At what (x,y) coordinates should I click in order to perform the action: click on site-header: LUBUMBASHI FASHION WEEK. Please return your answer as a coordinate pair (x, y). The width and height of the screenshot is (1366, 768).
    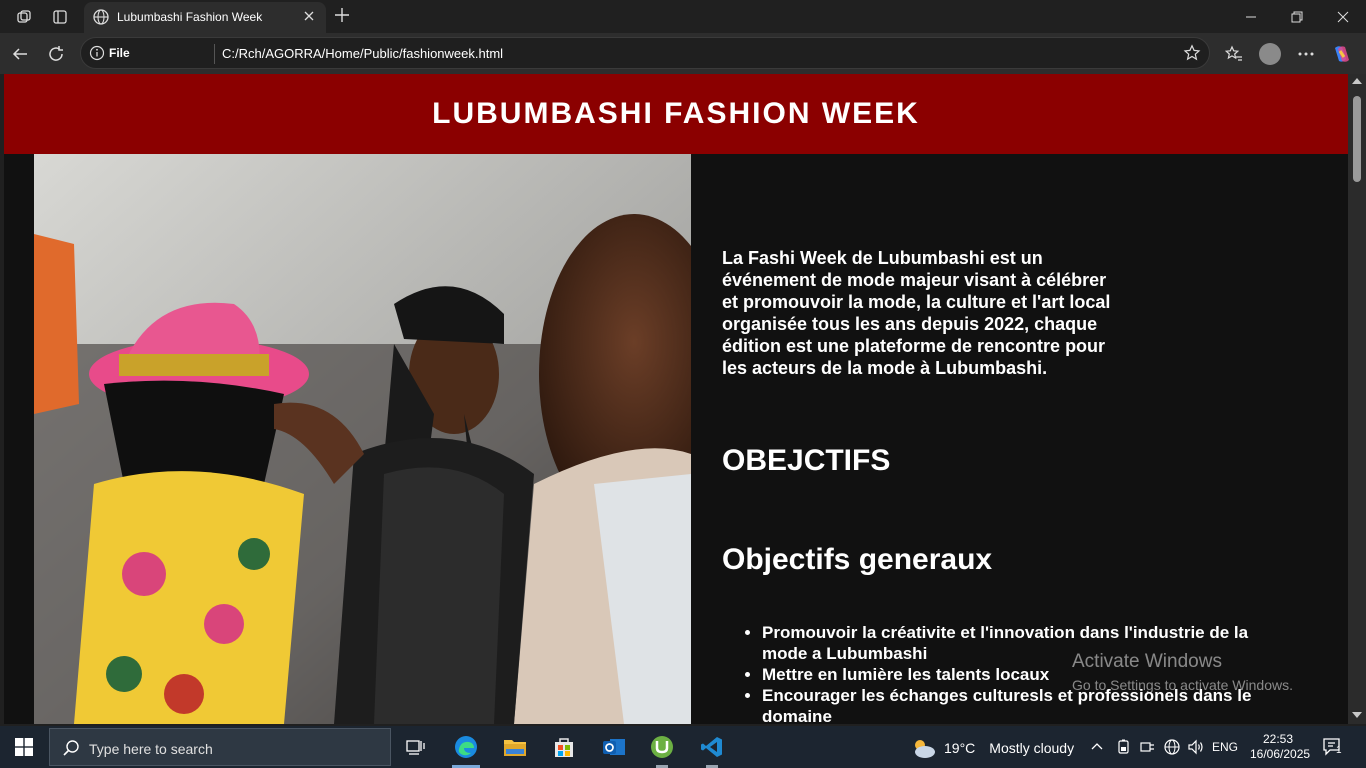
    Looking at the image, I should click on (676, 114).